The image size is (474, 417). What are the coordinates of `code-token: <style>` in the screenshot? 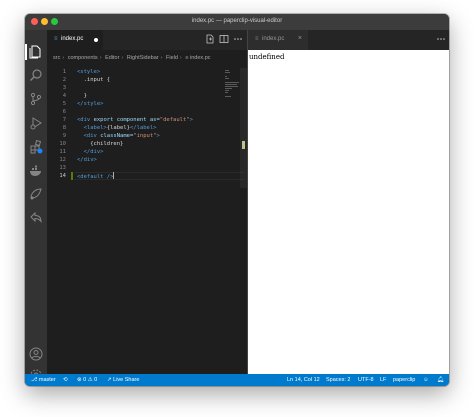 It's located at (89, 72).